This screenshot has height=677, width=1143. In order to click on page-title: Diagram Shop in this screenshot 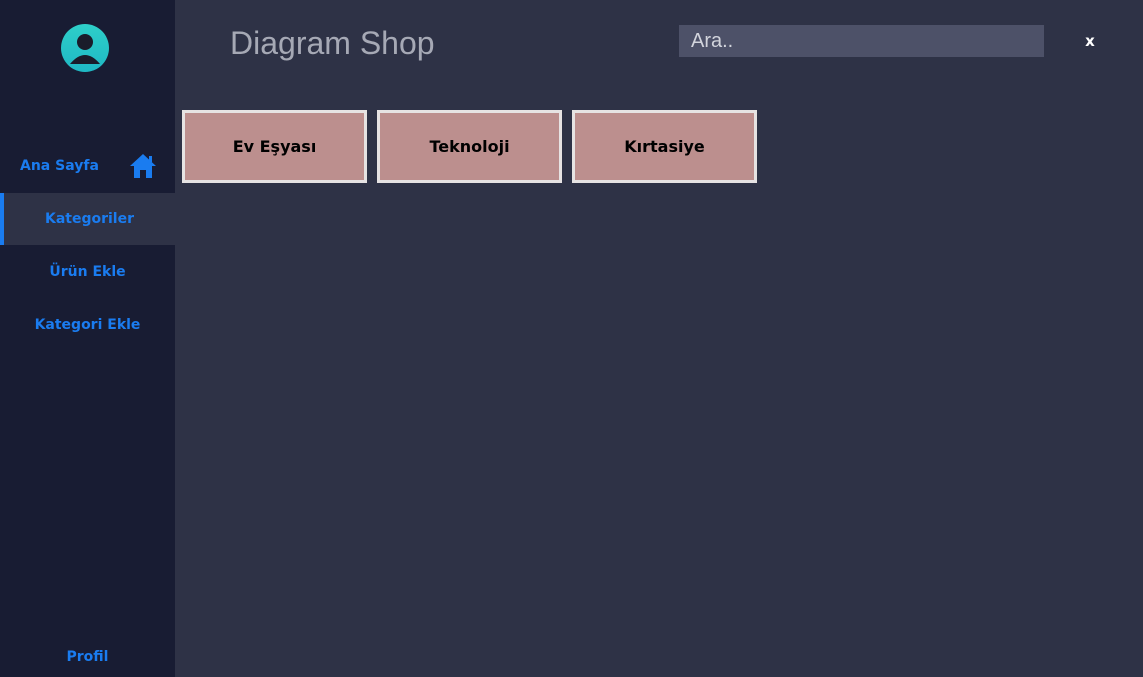, I will do `click(332, 43)`.